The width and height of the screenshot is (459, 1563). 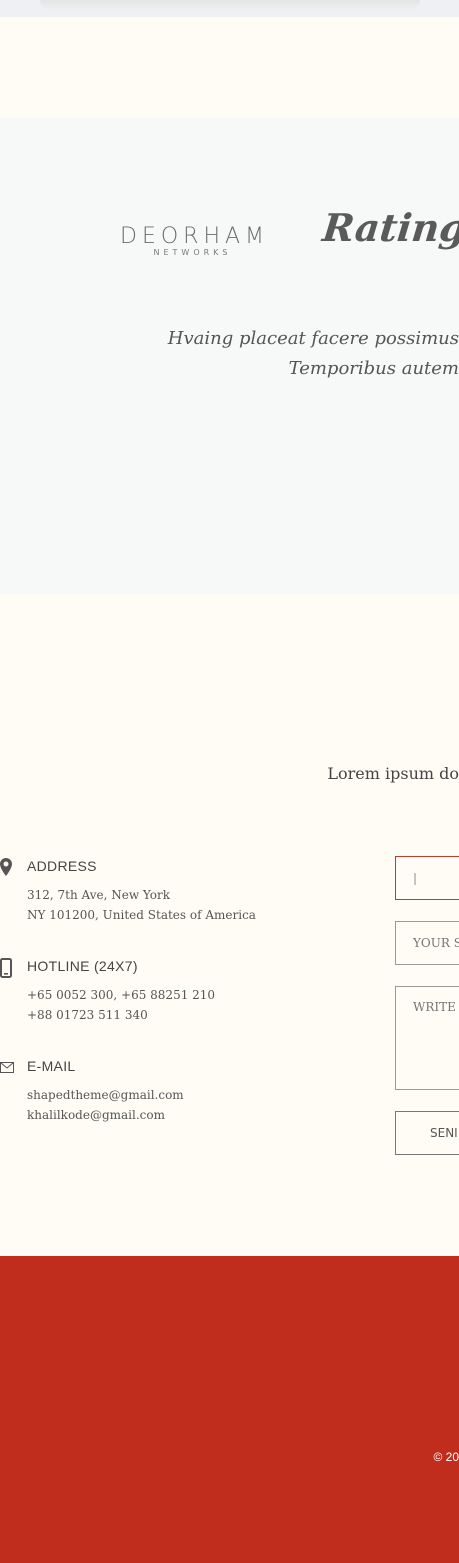 I want to click on logo-subtitle: NETWORKS, so click(x=192, y=252).